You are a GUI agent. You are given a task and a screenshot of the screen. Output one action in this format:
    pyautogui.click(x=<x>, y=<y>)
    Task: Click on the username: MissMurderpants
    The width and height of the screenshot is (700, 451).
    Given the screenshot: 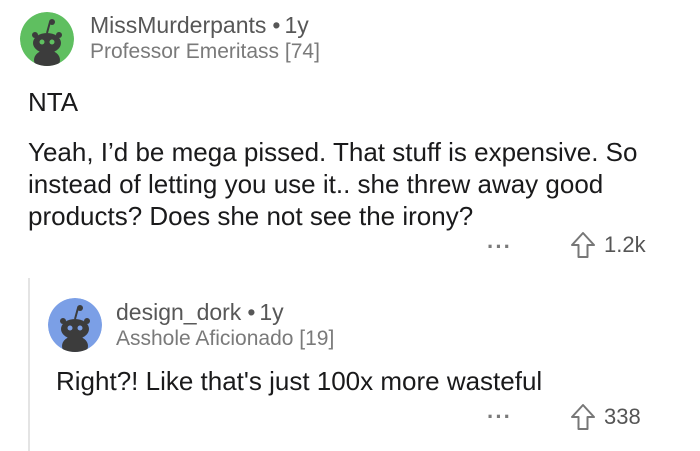 What is the action you would take?
    pyautogui.click(x=178, y=25)
    